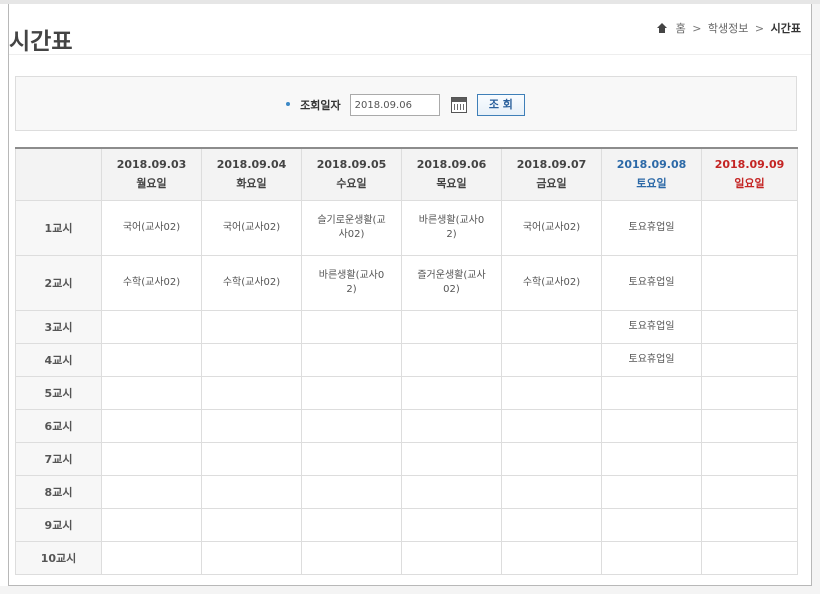 This screenshot has height=594, width=820. Describe the element at coordinates (288, 104) in the screenshot. I see `bullet-icon` at that location.